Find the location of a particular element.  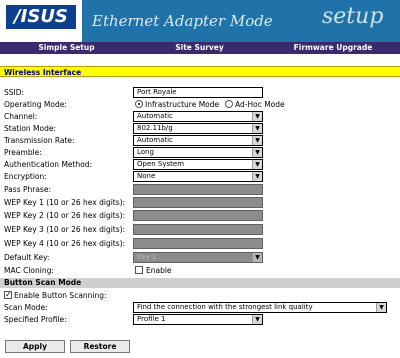

pass-phrase-input is located at coordinates (198, 189).